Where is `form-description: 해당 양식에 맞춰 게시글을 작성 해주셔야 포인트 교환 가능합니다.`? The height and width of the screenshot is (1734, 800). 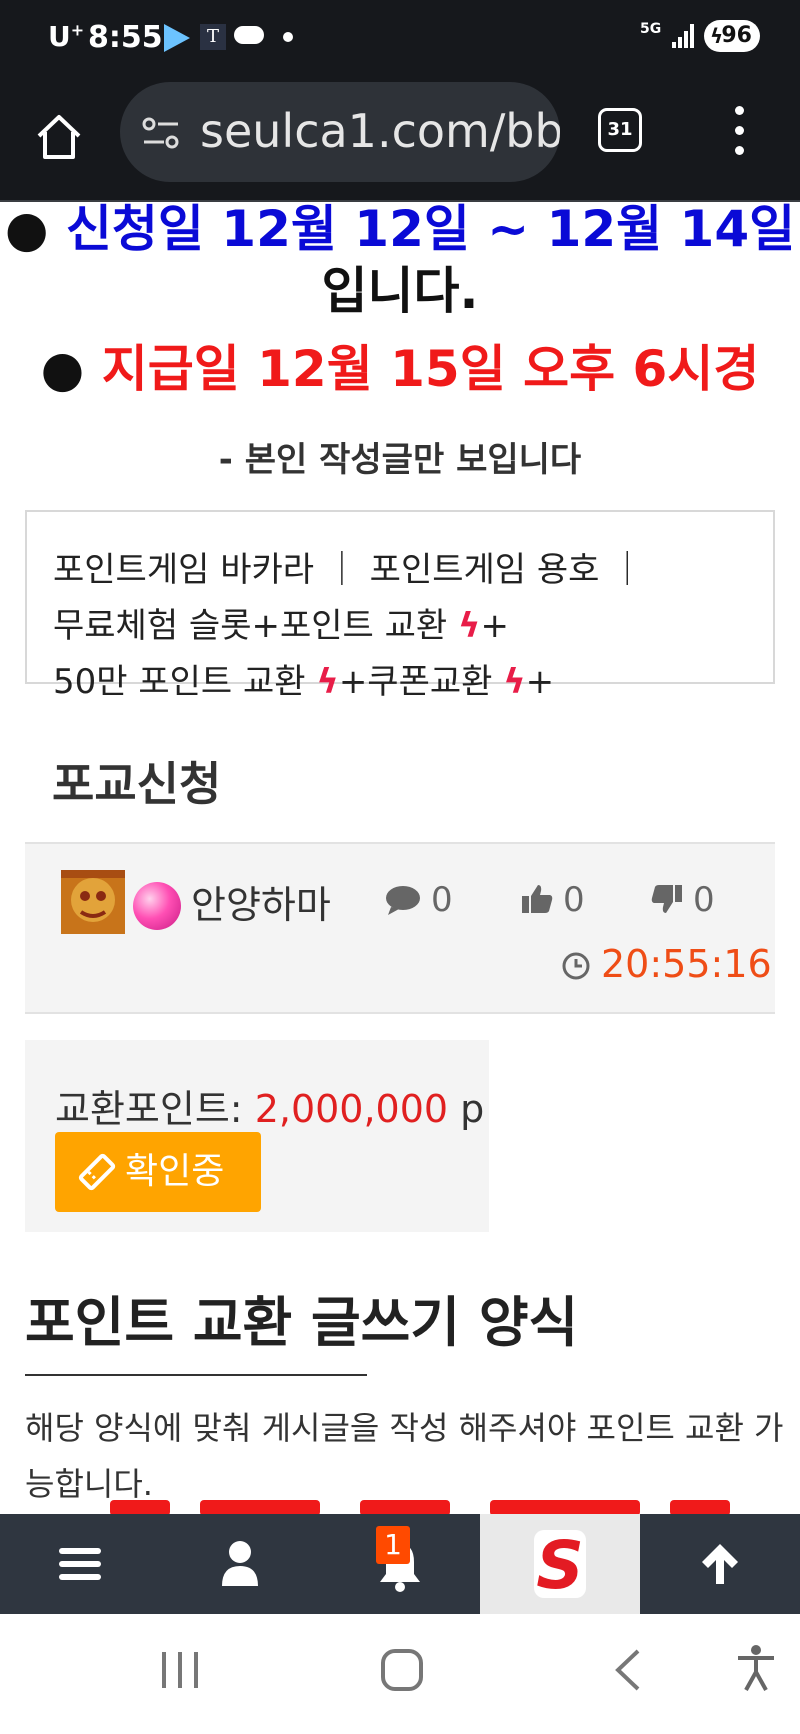 form-description: 해당 양식에 맞춰 게시글을 작성 해주셔야 포인트 교환 가능합니다. is located at coordinates (404, 1456).